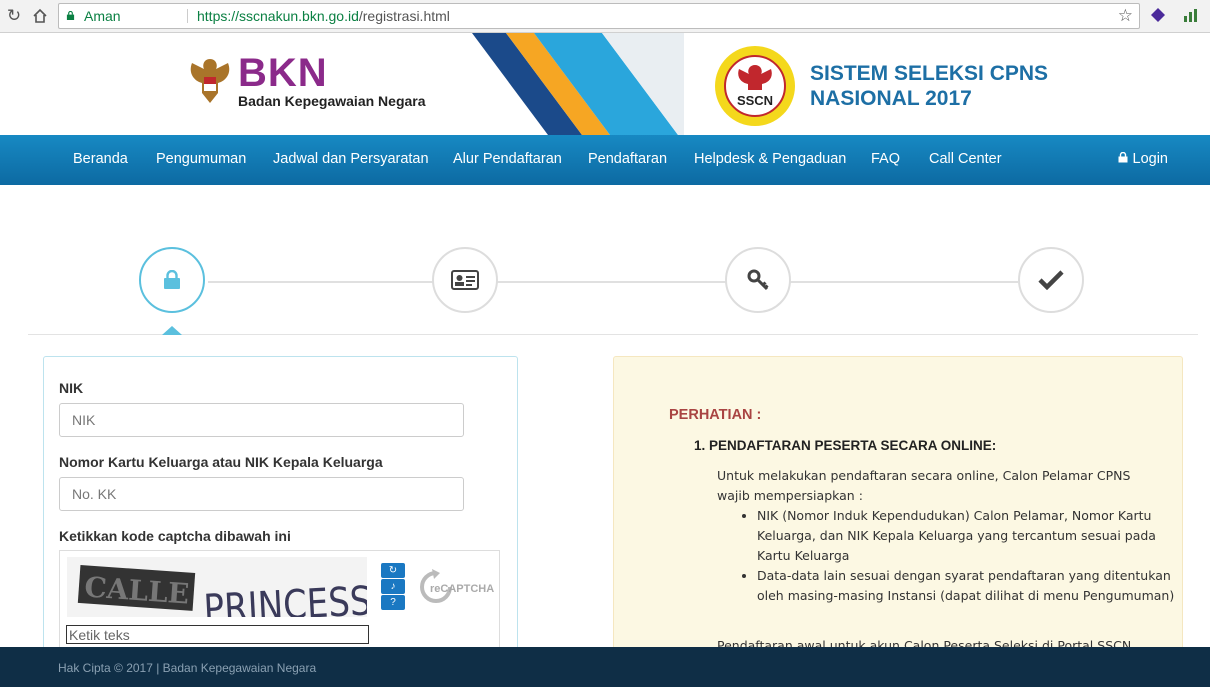 This screenshot has height=687, width=1210. Describe the element at coordinates (40, 16) in the screenshot. I see `home-icon` at that location.